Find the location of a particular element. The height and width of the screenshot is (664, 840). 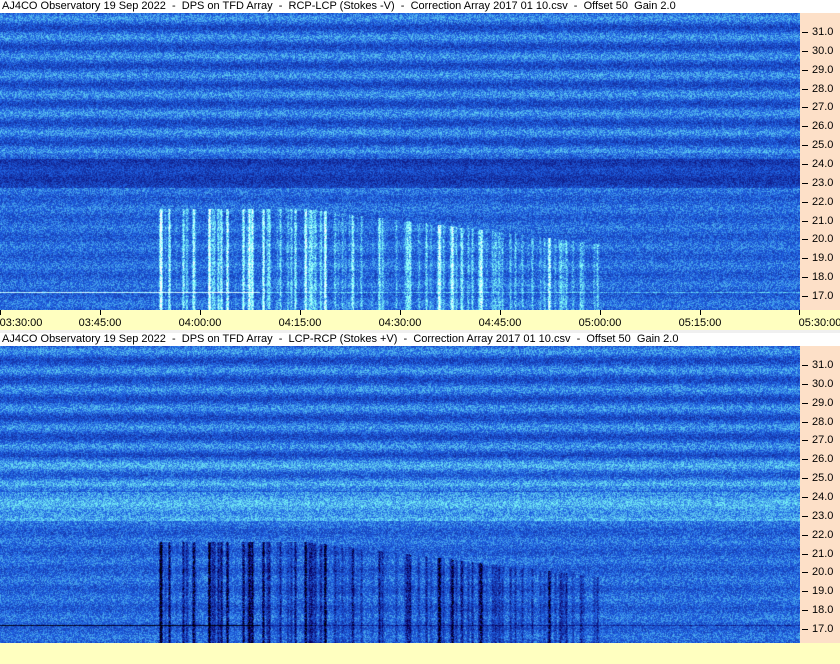

x-tick-label: 05:15:00 is located at coordinates (700, 323).